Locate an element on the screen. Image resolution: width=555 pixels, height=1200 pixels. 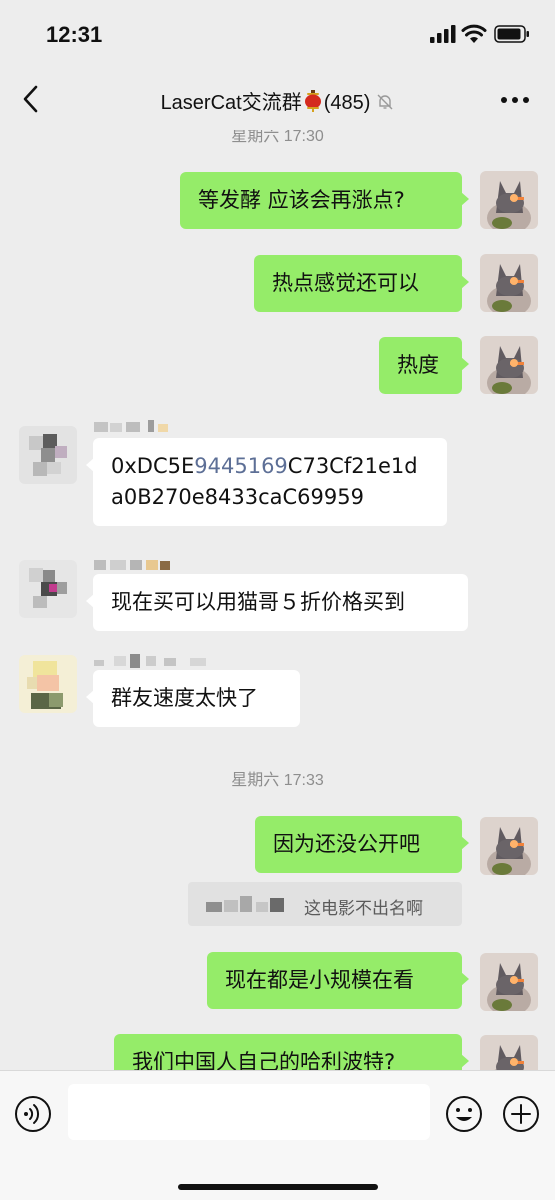
status-time: 12:31 is located at coordinates (74, 34).